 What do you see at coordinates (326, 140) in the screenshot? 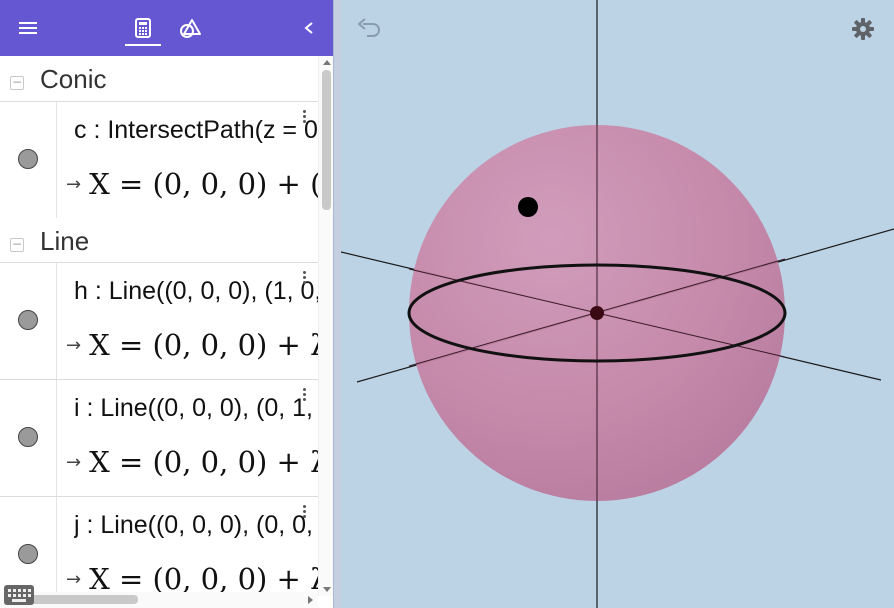
I see `vertical-scrollbar-thumb` at bounding box center [326, 140].